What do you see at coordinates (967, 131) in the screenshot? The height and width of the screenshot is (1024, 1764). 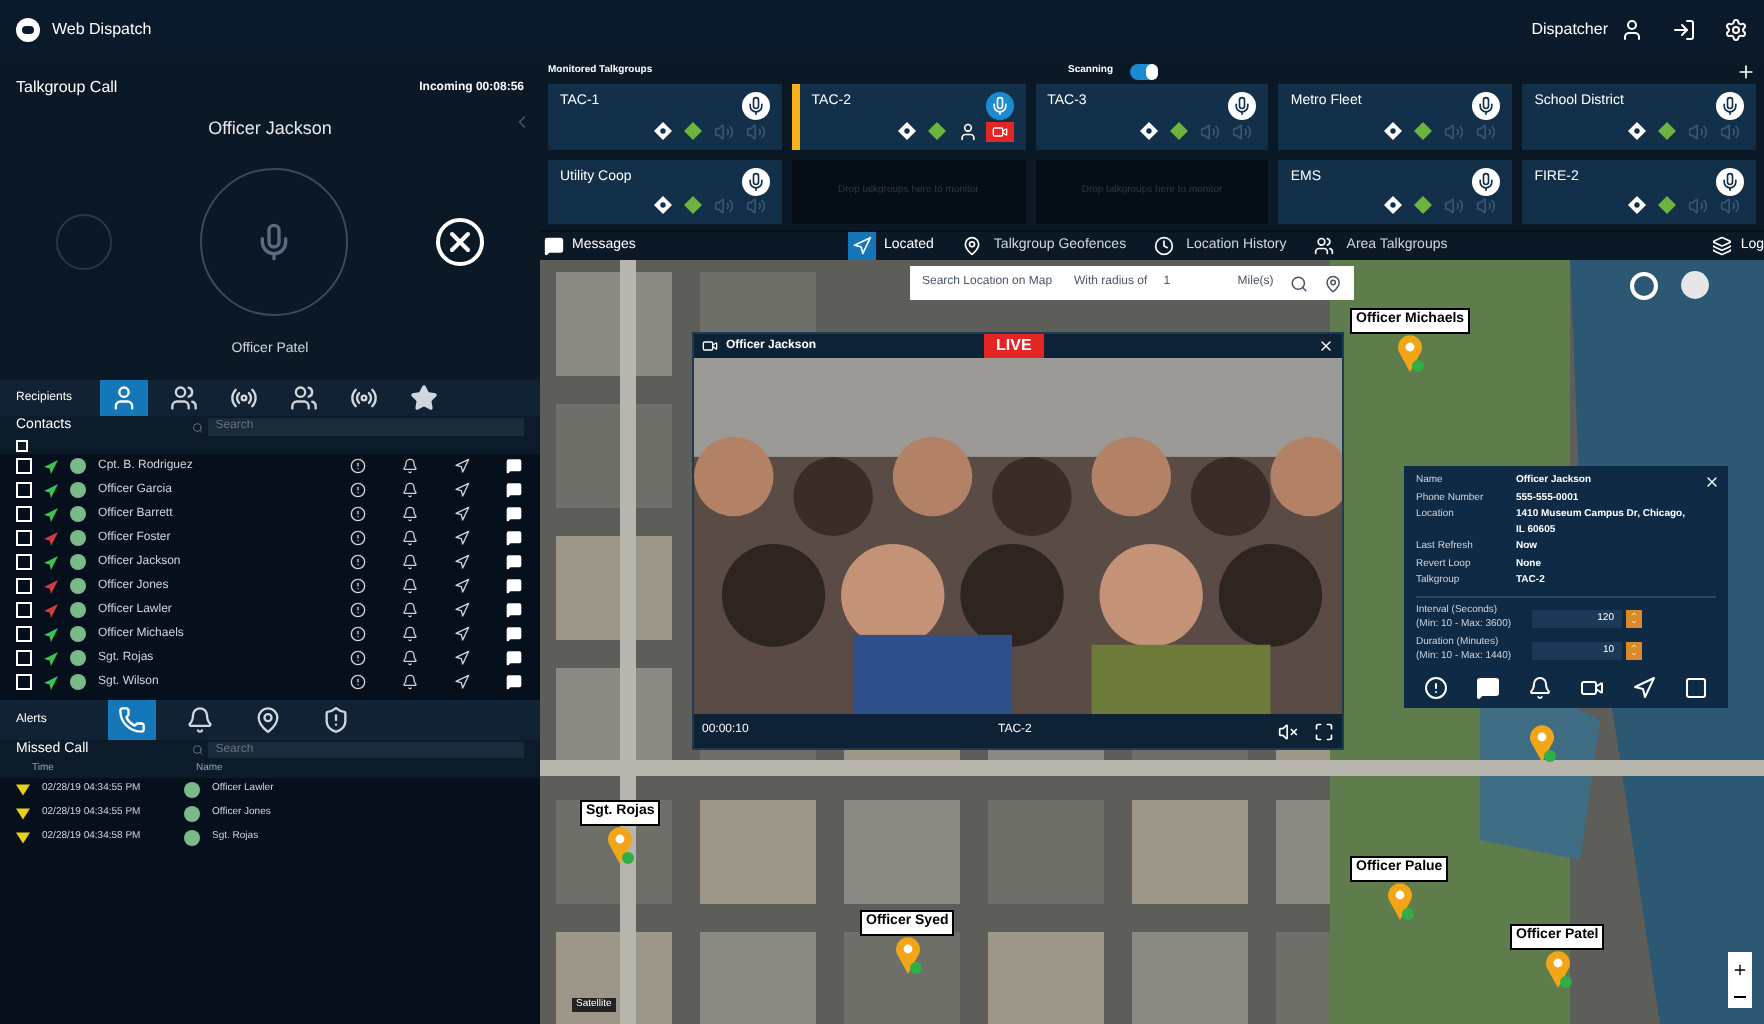 I see `person-icon` at bounding box center [967, 131].